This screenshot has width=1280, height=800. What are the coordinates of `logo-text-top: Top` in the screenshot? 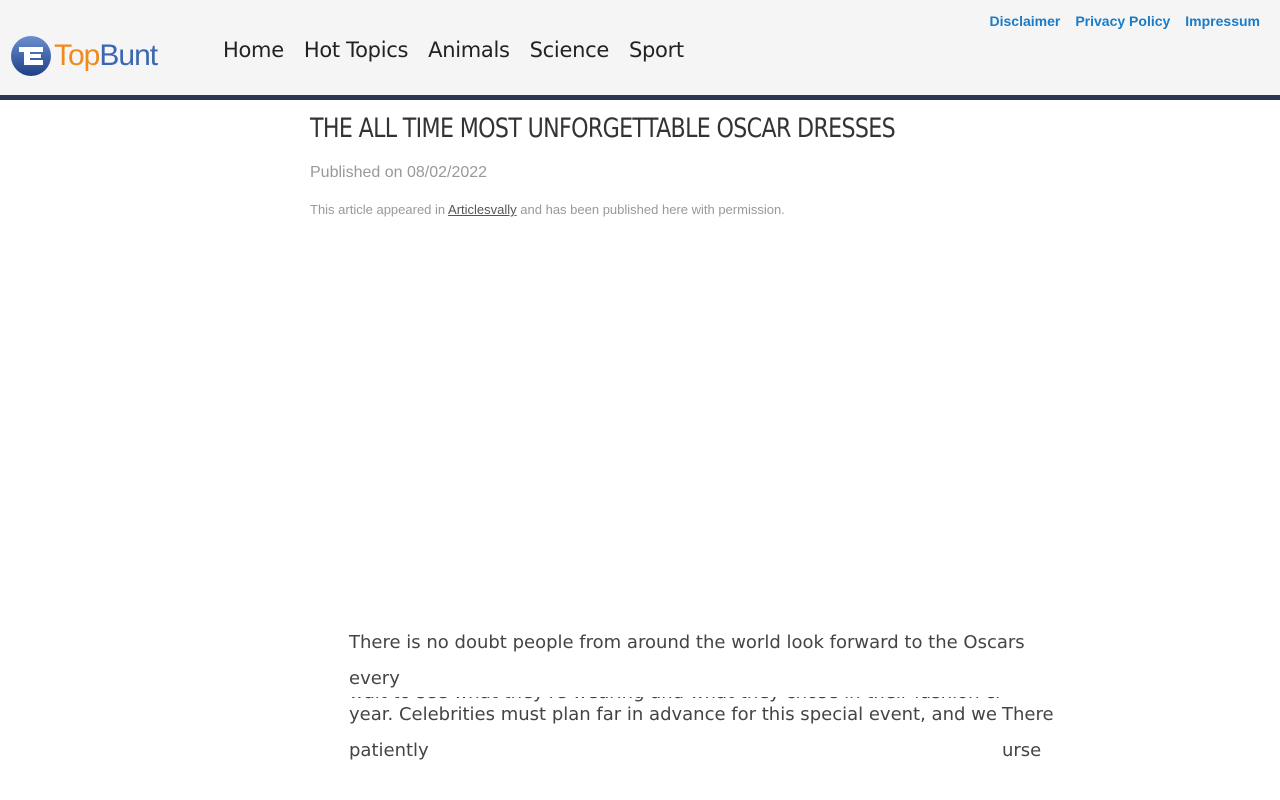 It's located at (77, 55).